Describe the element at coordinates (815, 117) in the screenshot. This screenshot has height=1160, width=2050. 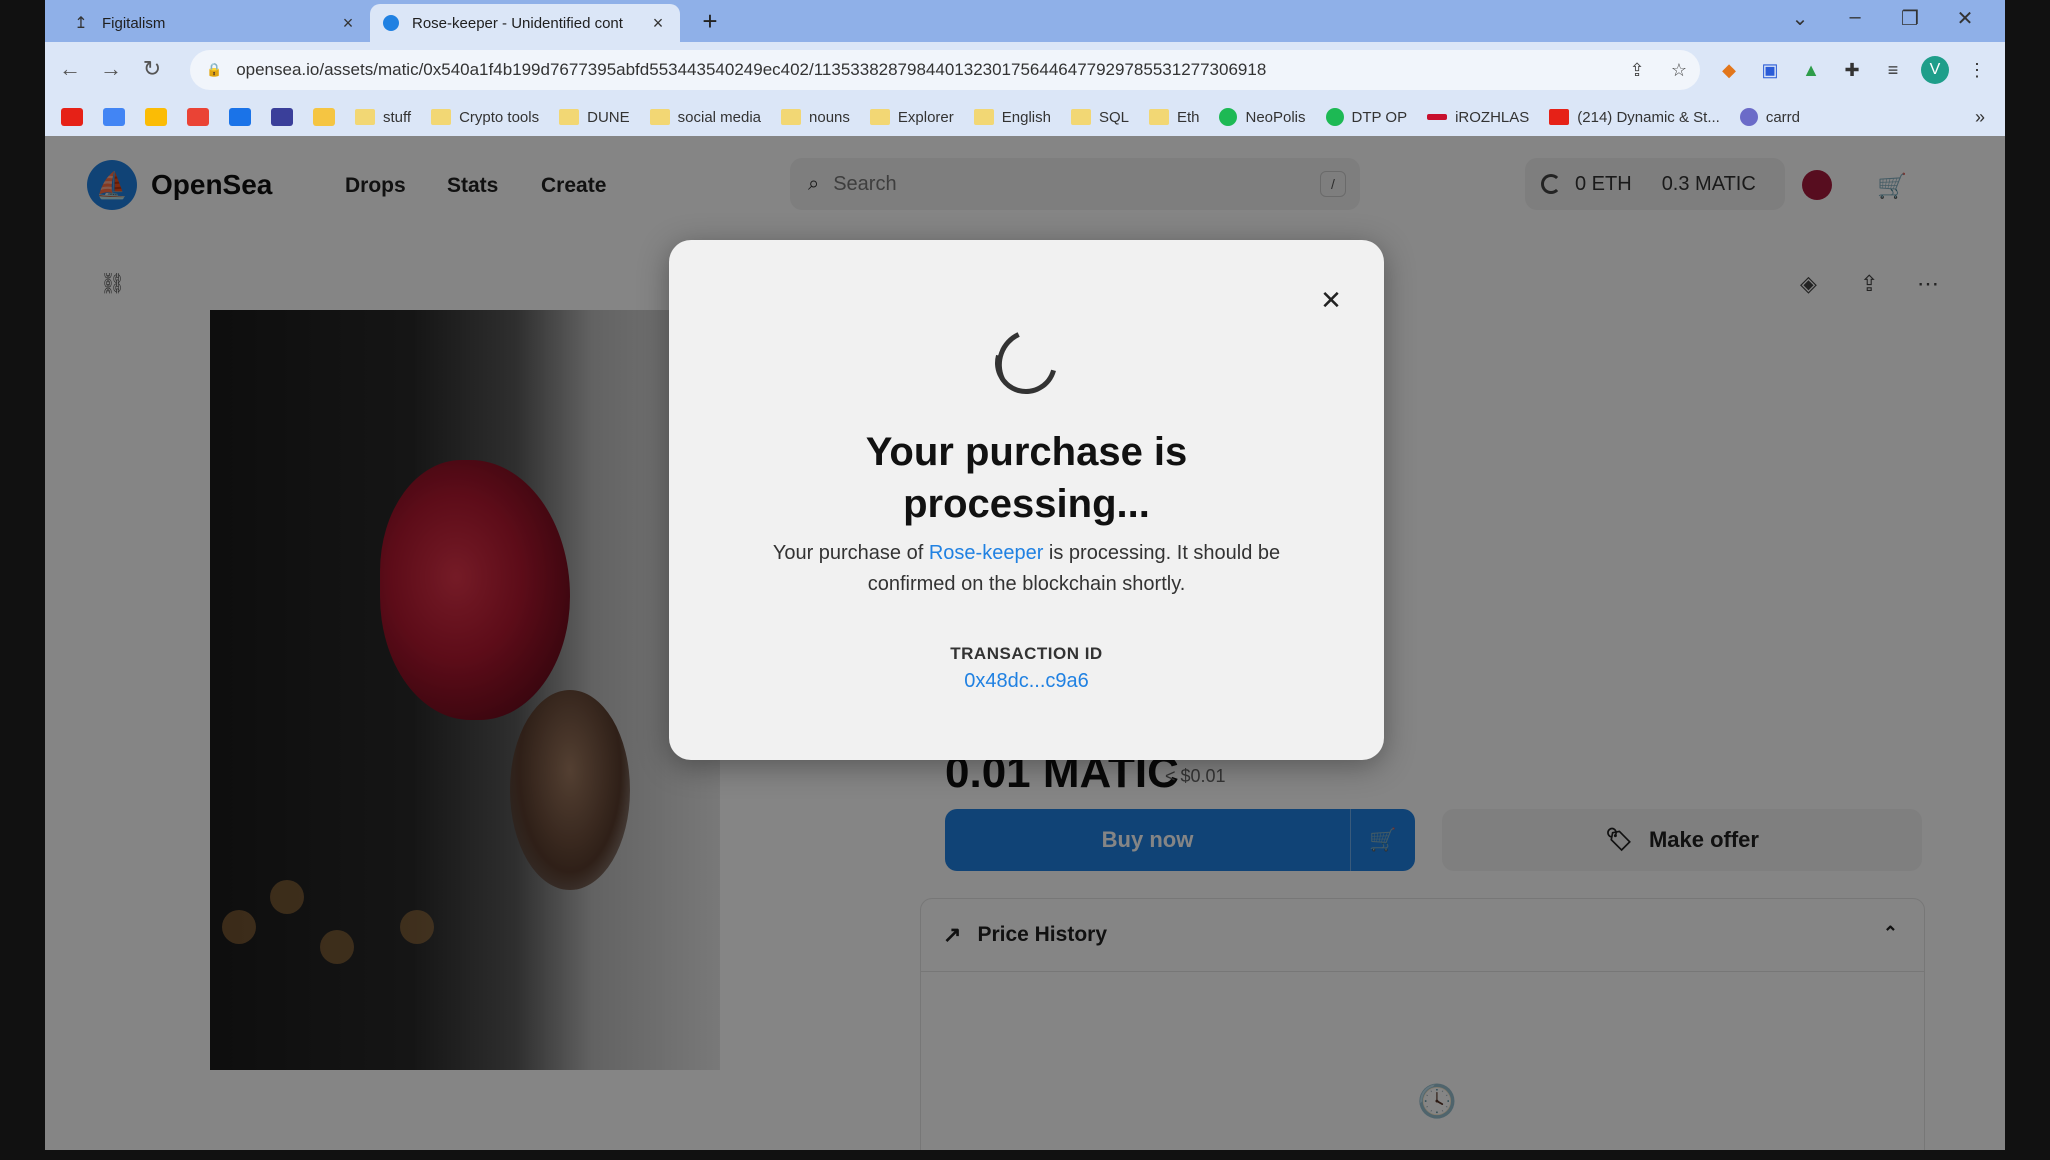
I see `bookmark-nouns: nouns` at that location.